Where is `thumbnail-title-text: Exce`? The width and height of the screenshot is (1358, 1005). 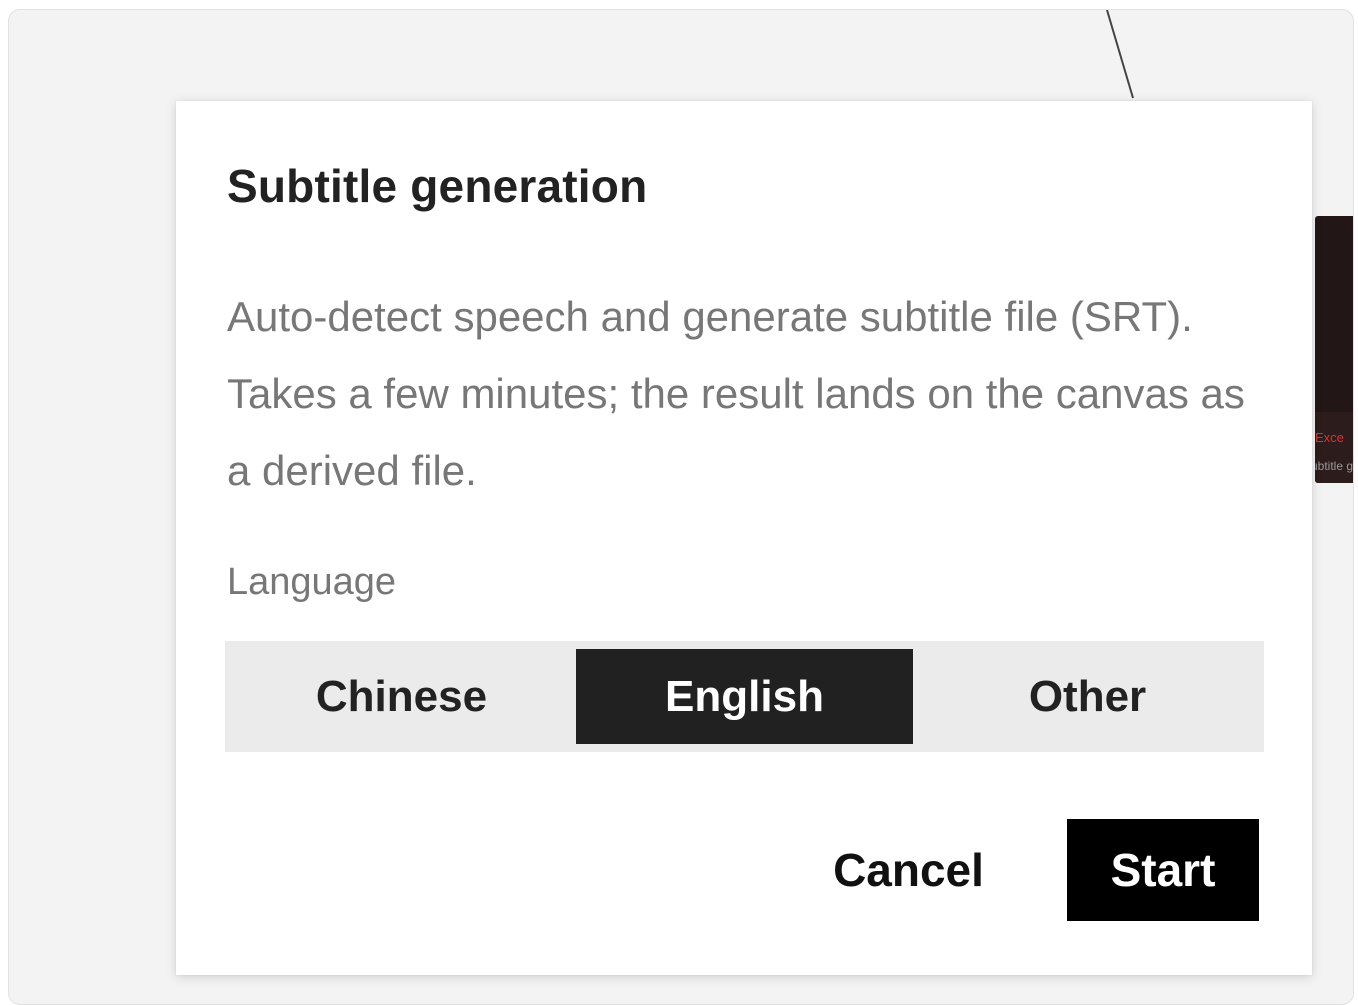
thumbnail-title-text: Exce is located at coordinates (1329, 437).